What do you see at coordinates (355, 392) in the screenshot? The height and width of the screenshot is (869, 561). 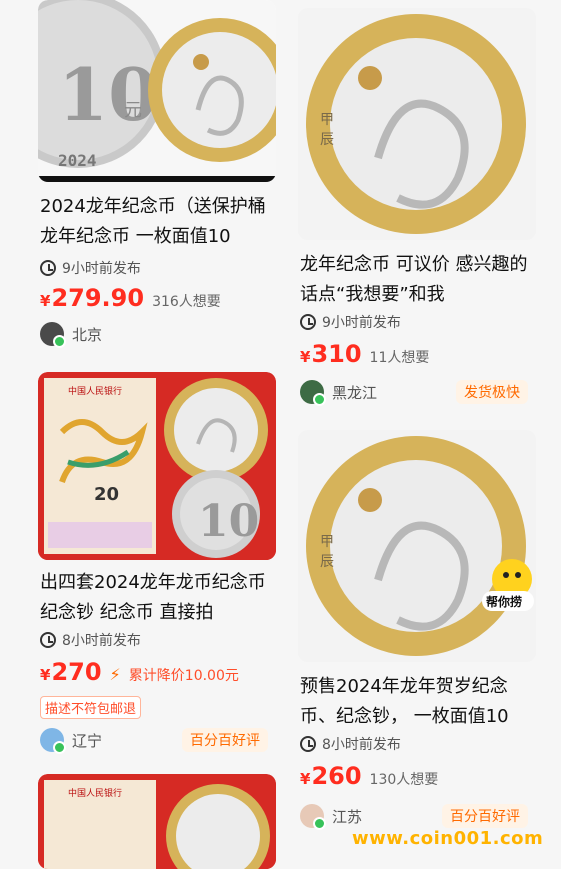 I see `location-text: 黑龙江` at bounding box center [355, 392].